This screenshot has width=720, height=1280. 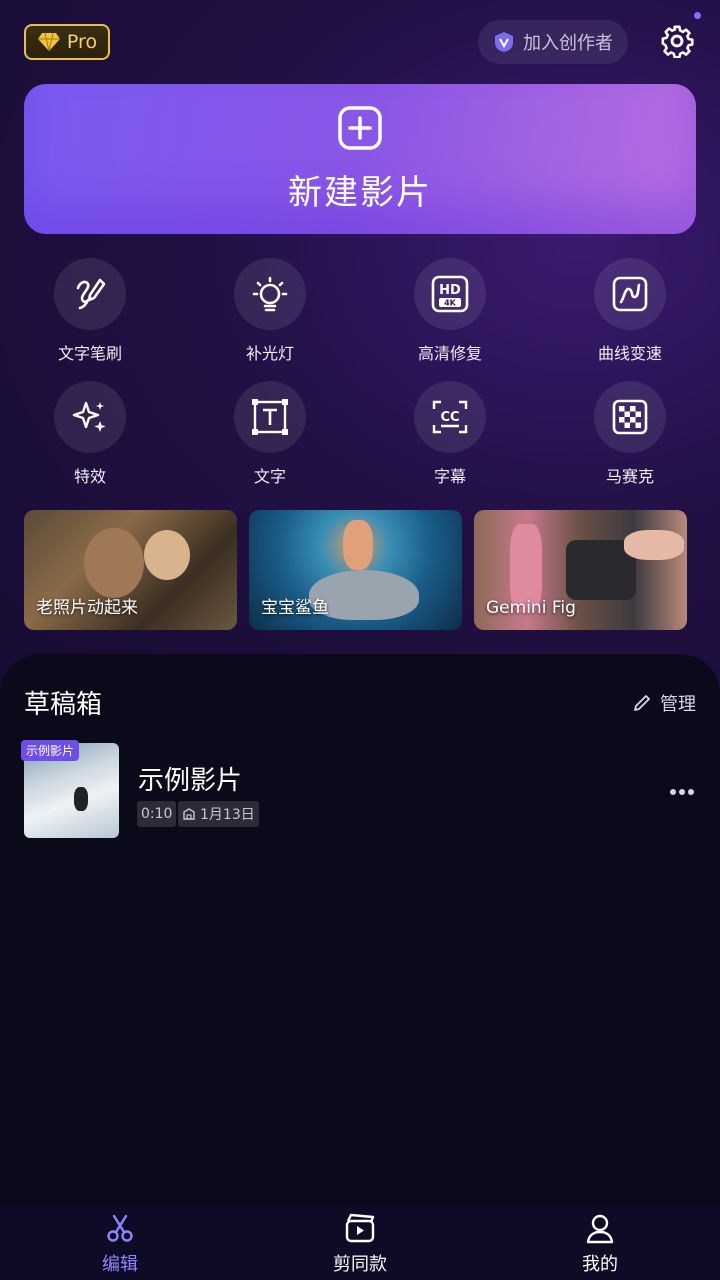 I want to click on pencil-icon, so click(x=642, y=703).